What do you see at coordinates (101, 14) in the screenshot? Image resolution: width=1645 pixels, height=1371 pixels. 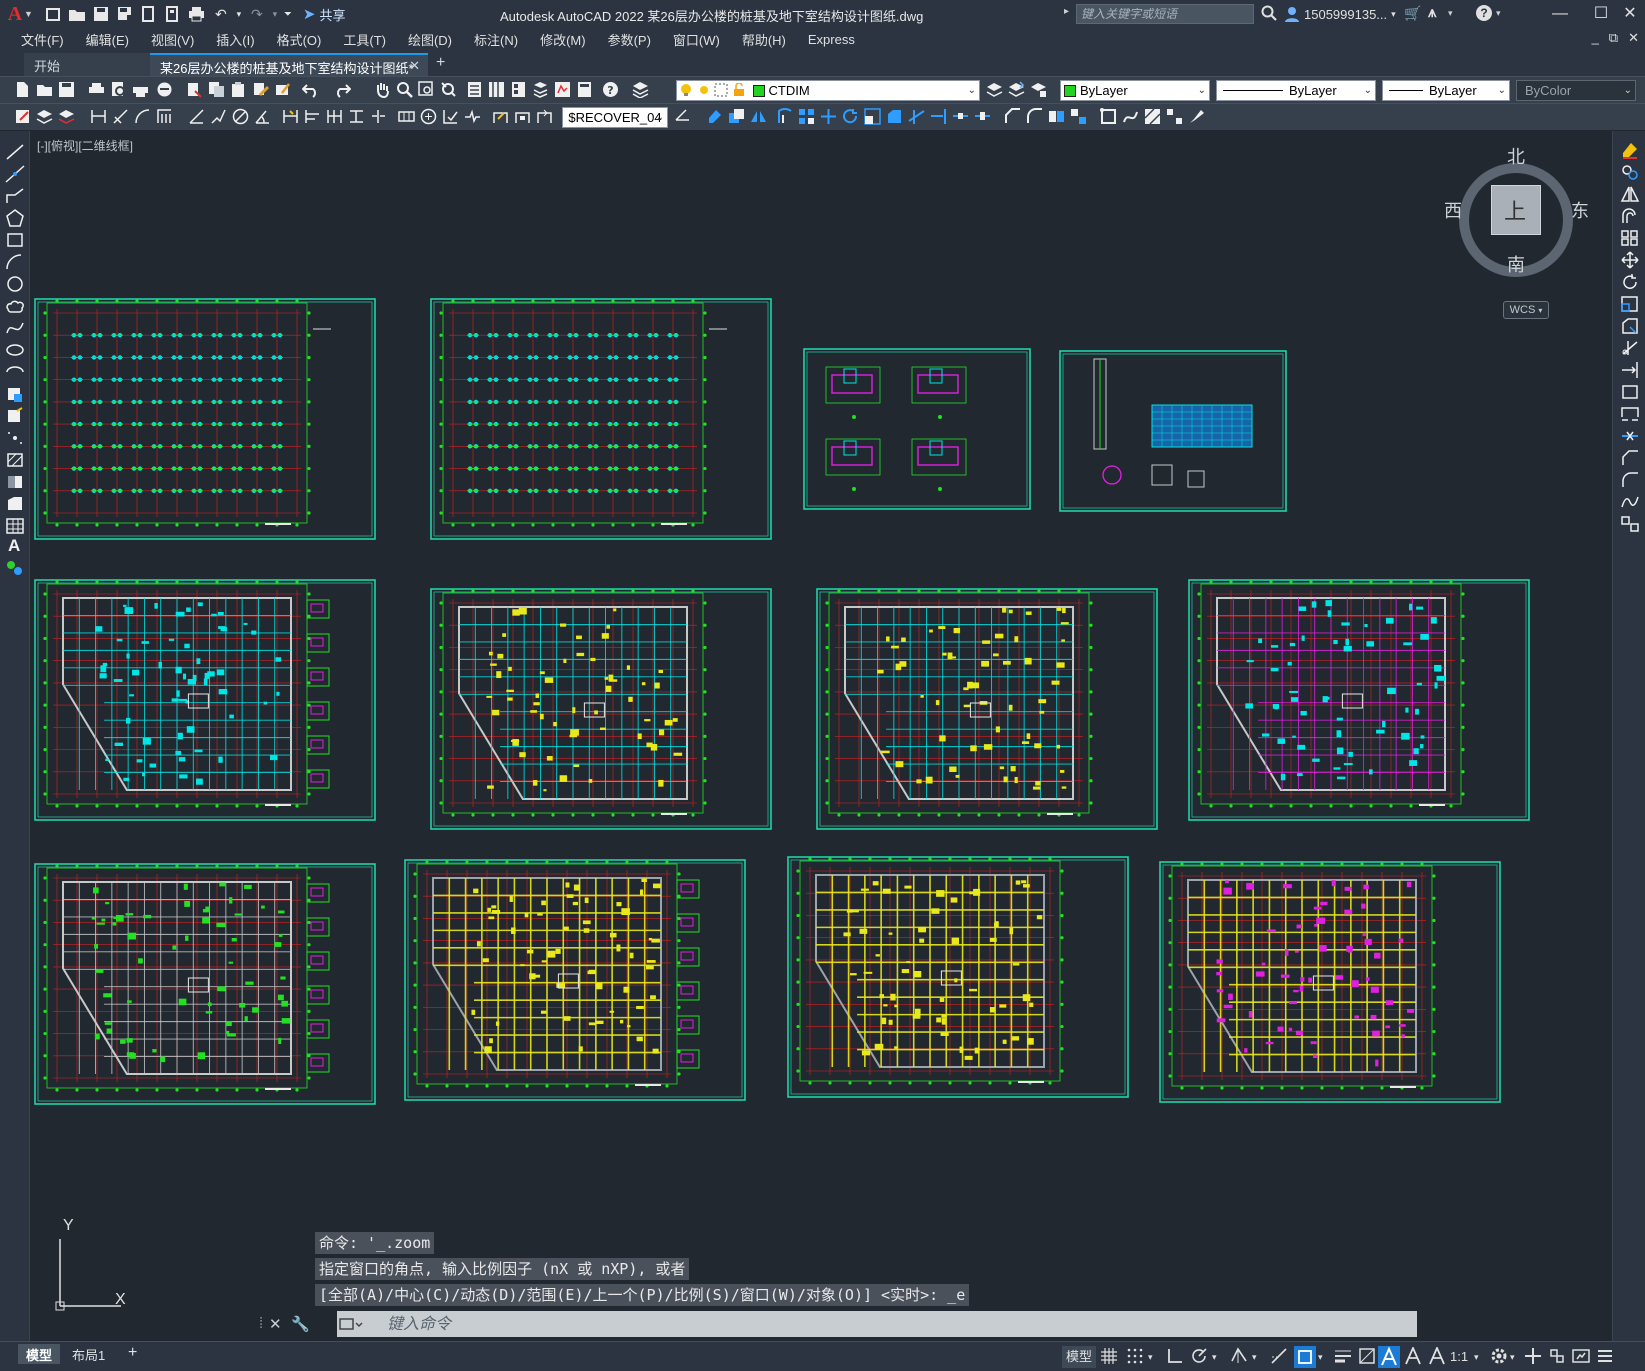 I see `save-icon` at bounding box center [101, 14].